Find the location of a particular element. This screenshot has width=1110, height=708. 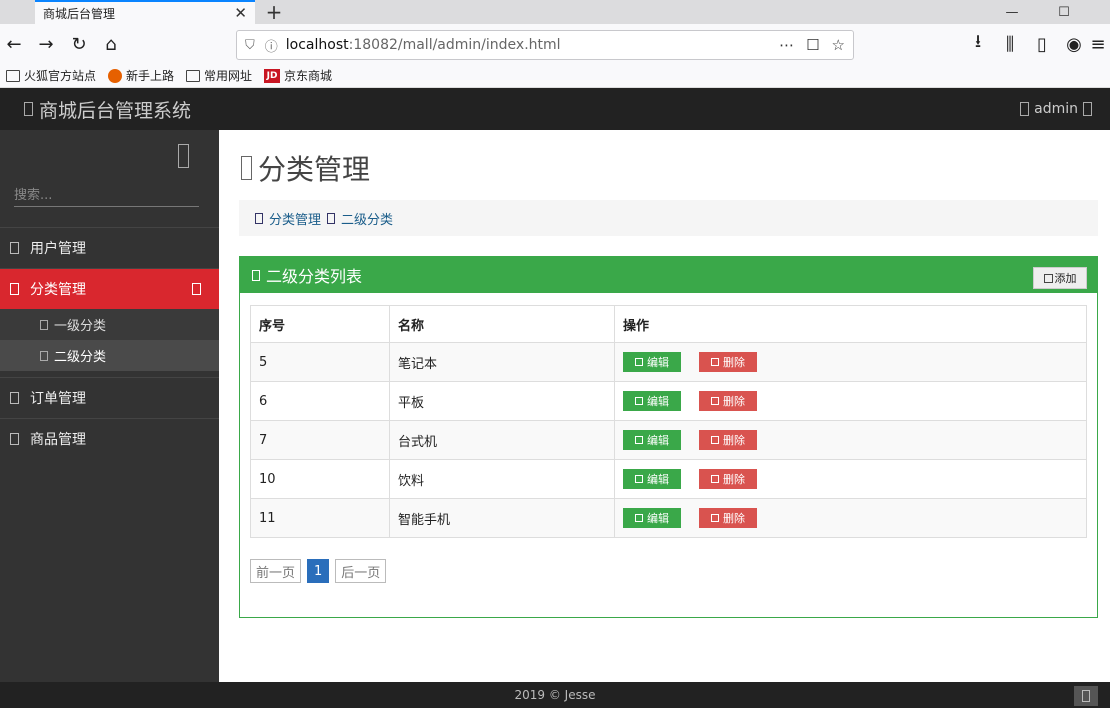

cell-name: 台式机 is located at coordinates (502, 440).